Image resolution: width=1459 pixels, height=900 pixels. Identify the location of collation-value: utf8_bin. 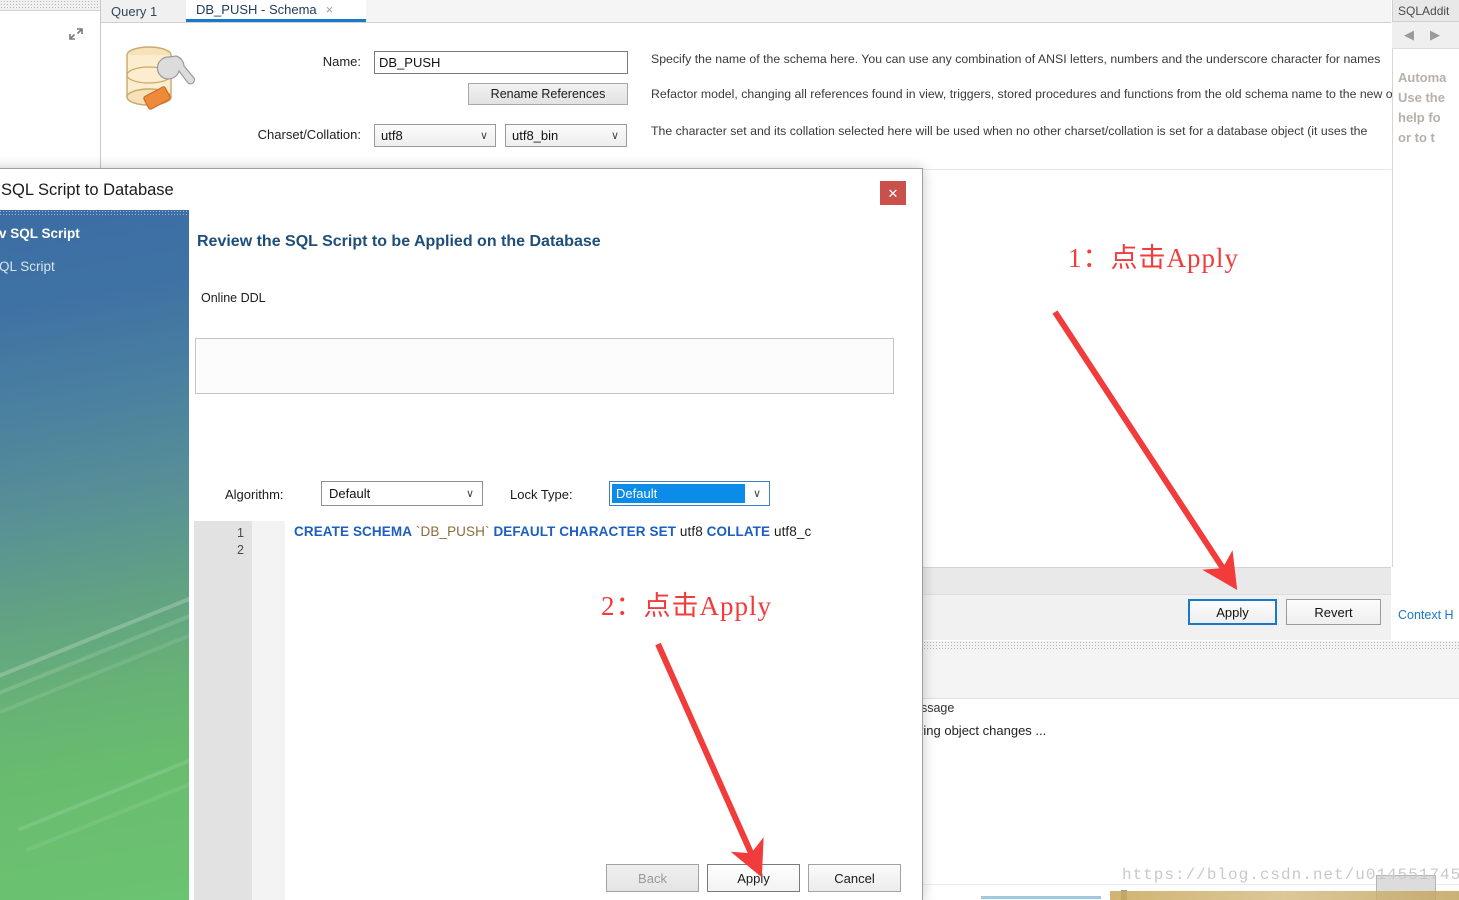
(535, 135).